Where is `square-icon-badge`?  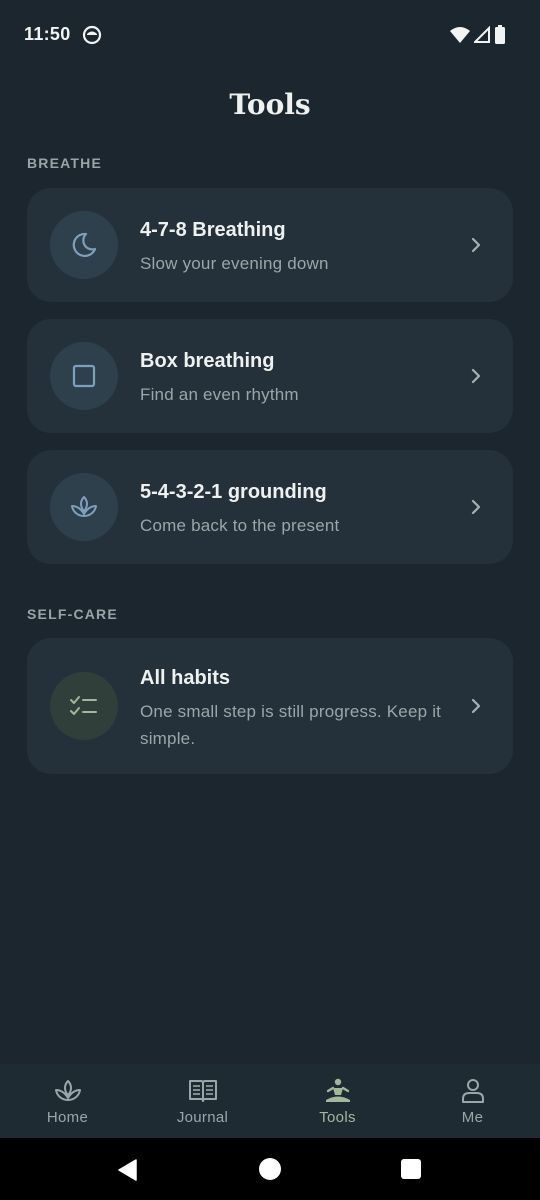
square-icon-badge is located at coordinates (84, 376).